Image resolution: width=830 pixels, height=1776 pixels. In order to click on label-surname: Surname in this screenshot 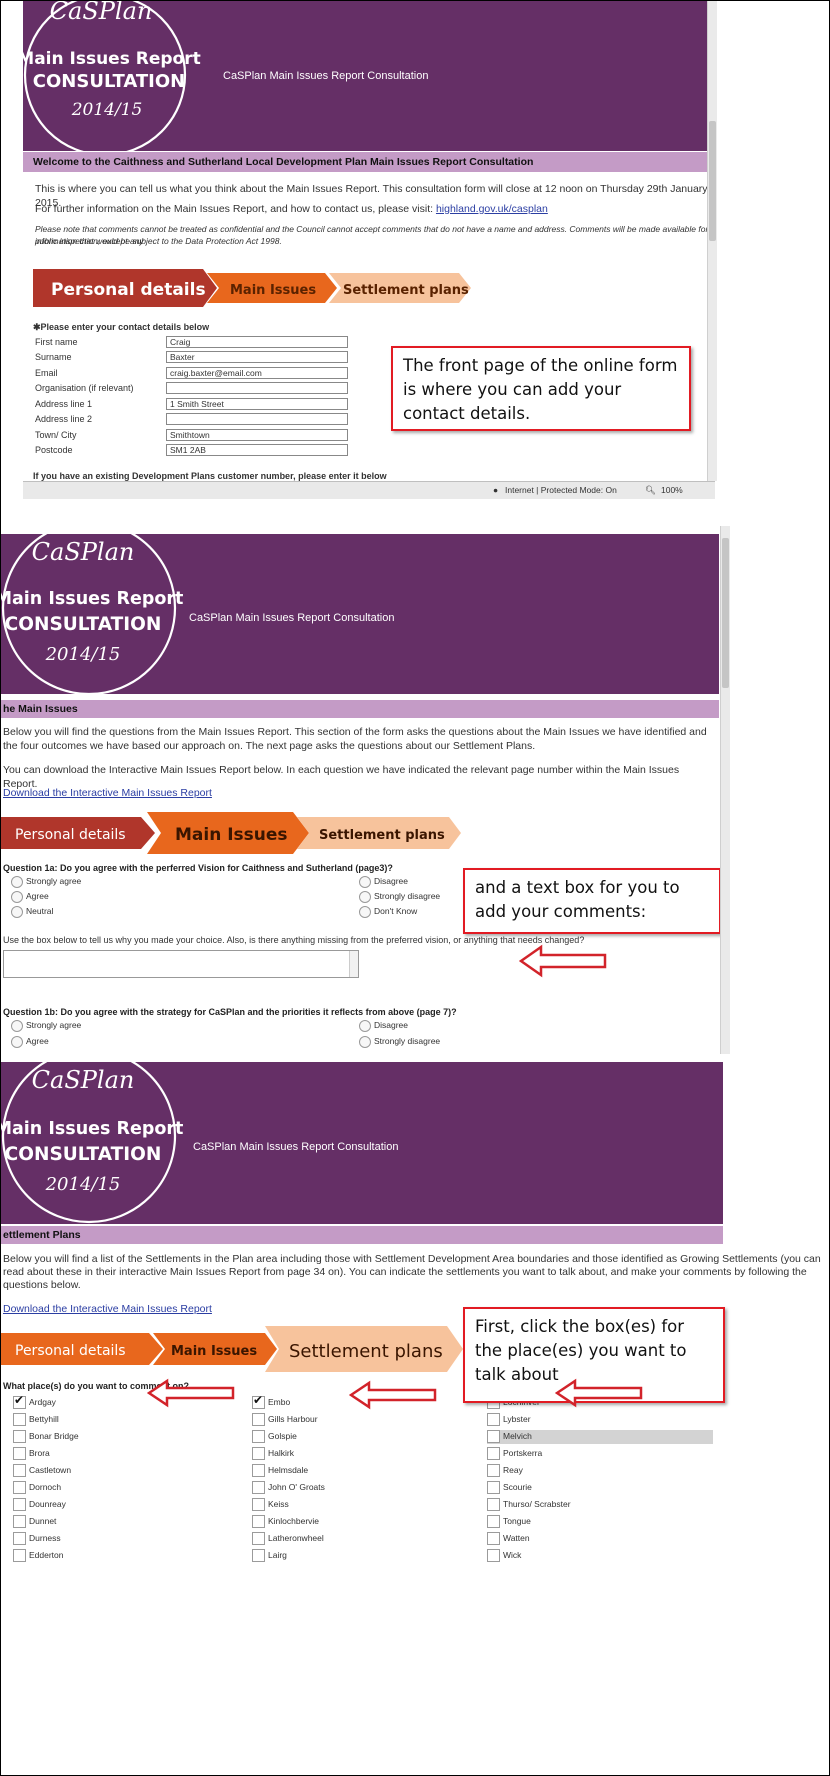, I will do `click(53, 357)`.